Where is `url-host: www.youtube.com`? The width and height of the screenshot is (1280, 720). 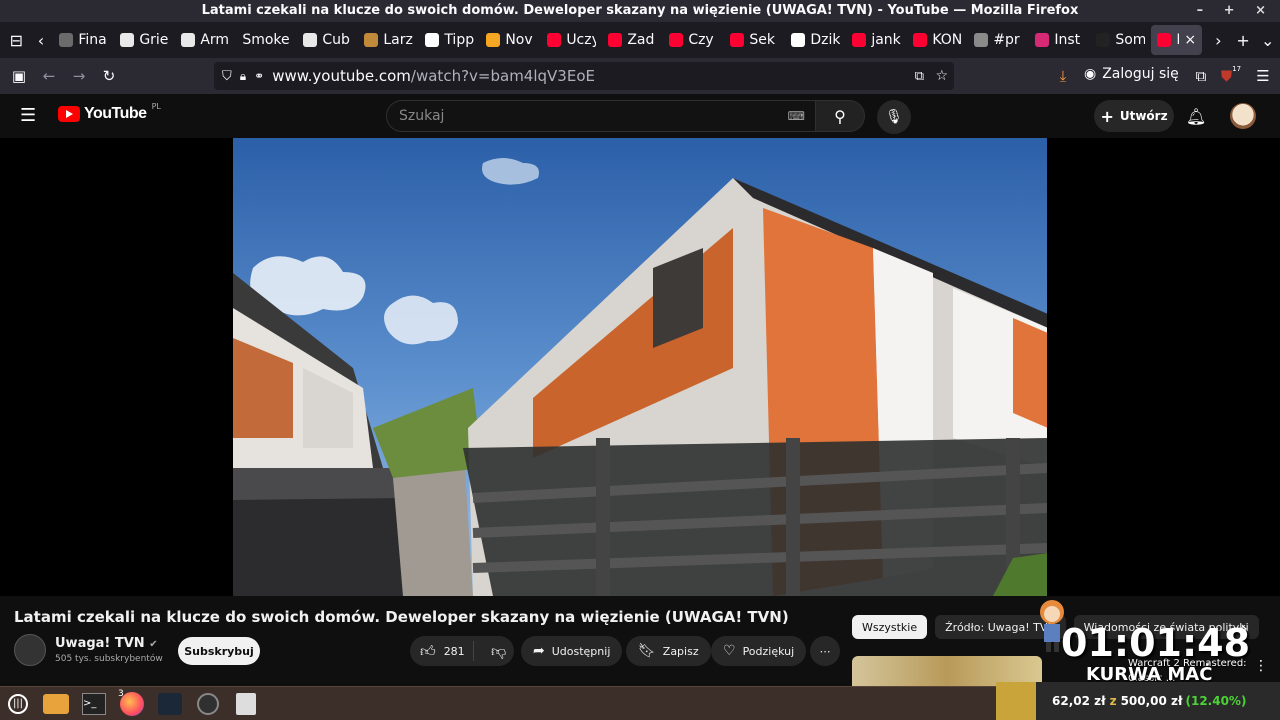 url-host: www.youtube.com is located at coordinates (341, 76).